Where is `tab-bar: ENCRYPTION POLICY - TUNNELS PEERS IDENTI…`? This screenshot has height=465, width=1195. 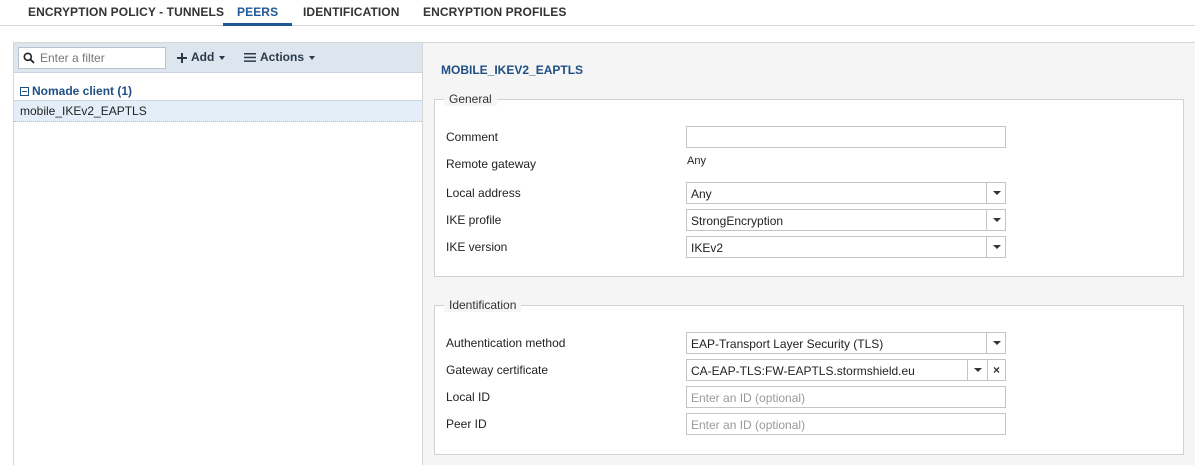 tab-bar: ENCRYPTION POLICY - TUNNELS PEERS IDENTI… is located at coordinates (597, 13).